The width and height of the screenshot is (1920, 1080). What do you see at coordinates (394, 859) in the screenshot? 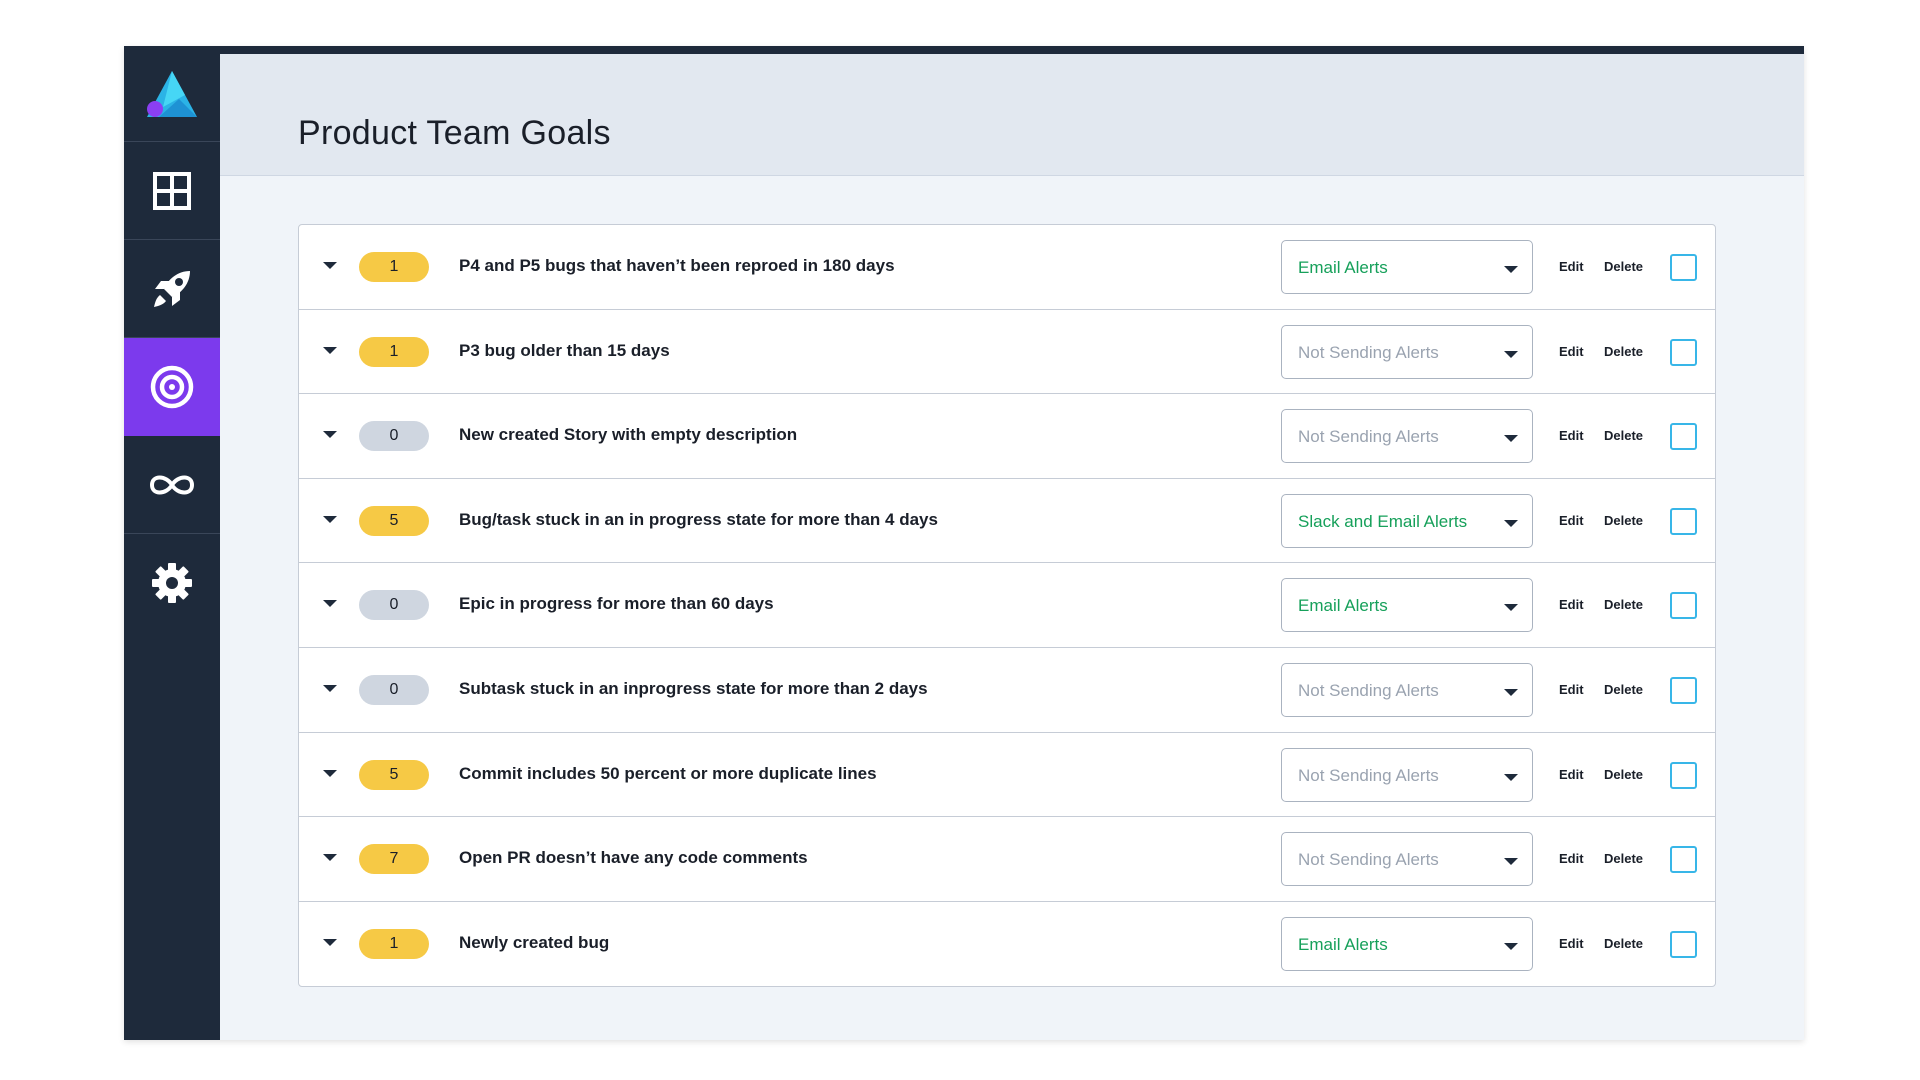
I see `goal-count-badge: 7` at bounding box center [394, 859].